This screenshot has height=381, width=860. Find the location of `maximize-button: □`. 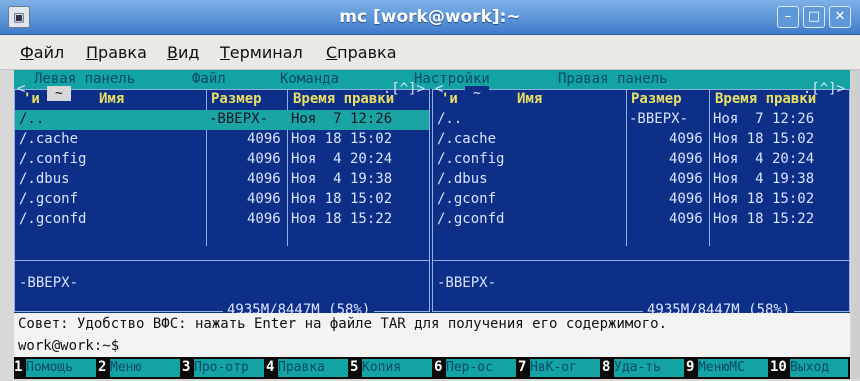

maximize-button: □ is located at coordinates (814, 17).